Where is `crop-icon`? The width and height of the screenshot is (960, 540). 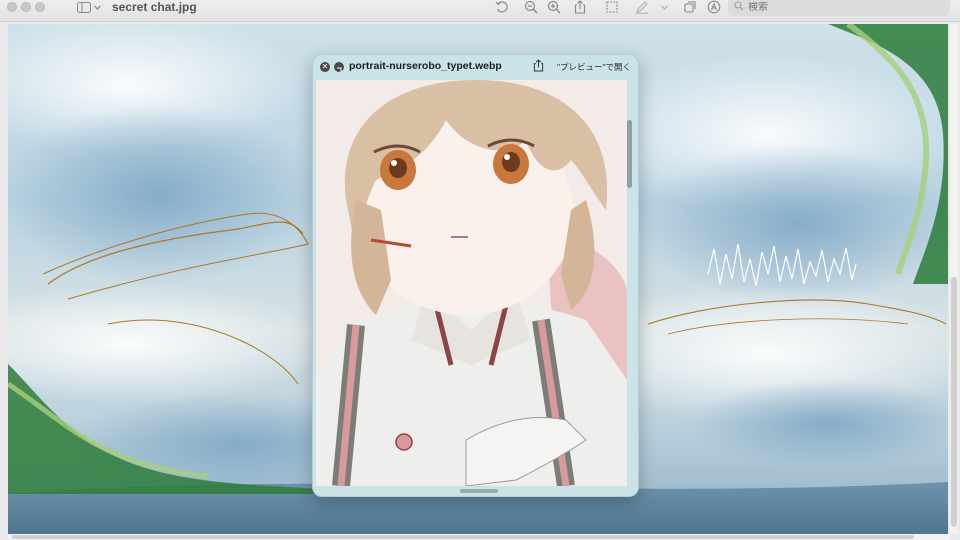 crop-icon is located at coordinates (612, 7).